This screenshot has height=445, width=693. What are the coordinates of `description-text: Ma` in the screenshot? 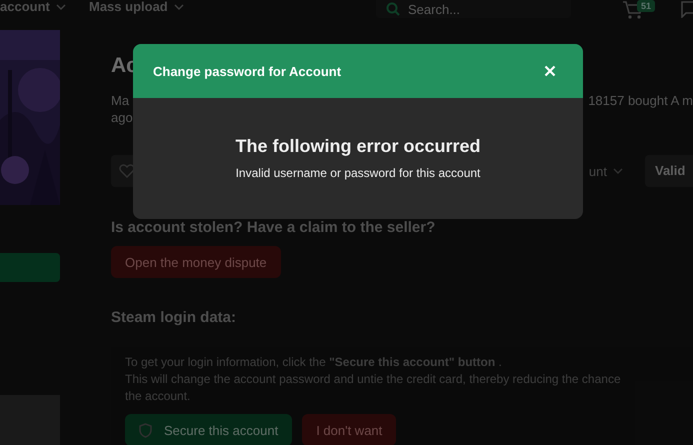 It's located at (120, 100).